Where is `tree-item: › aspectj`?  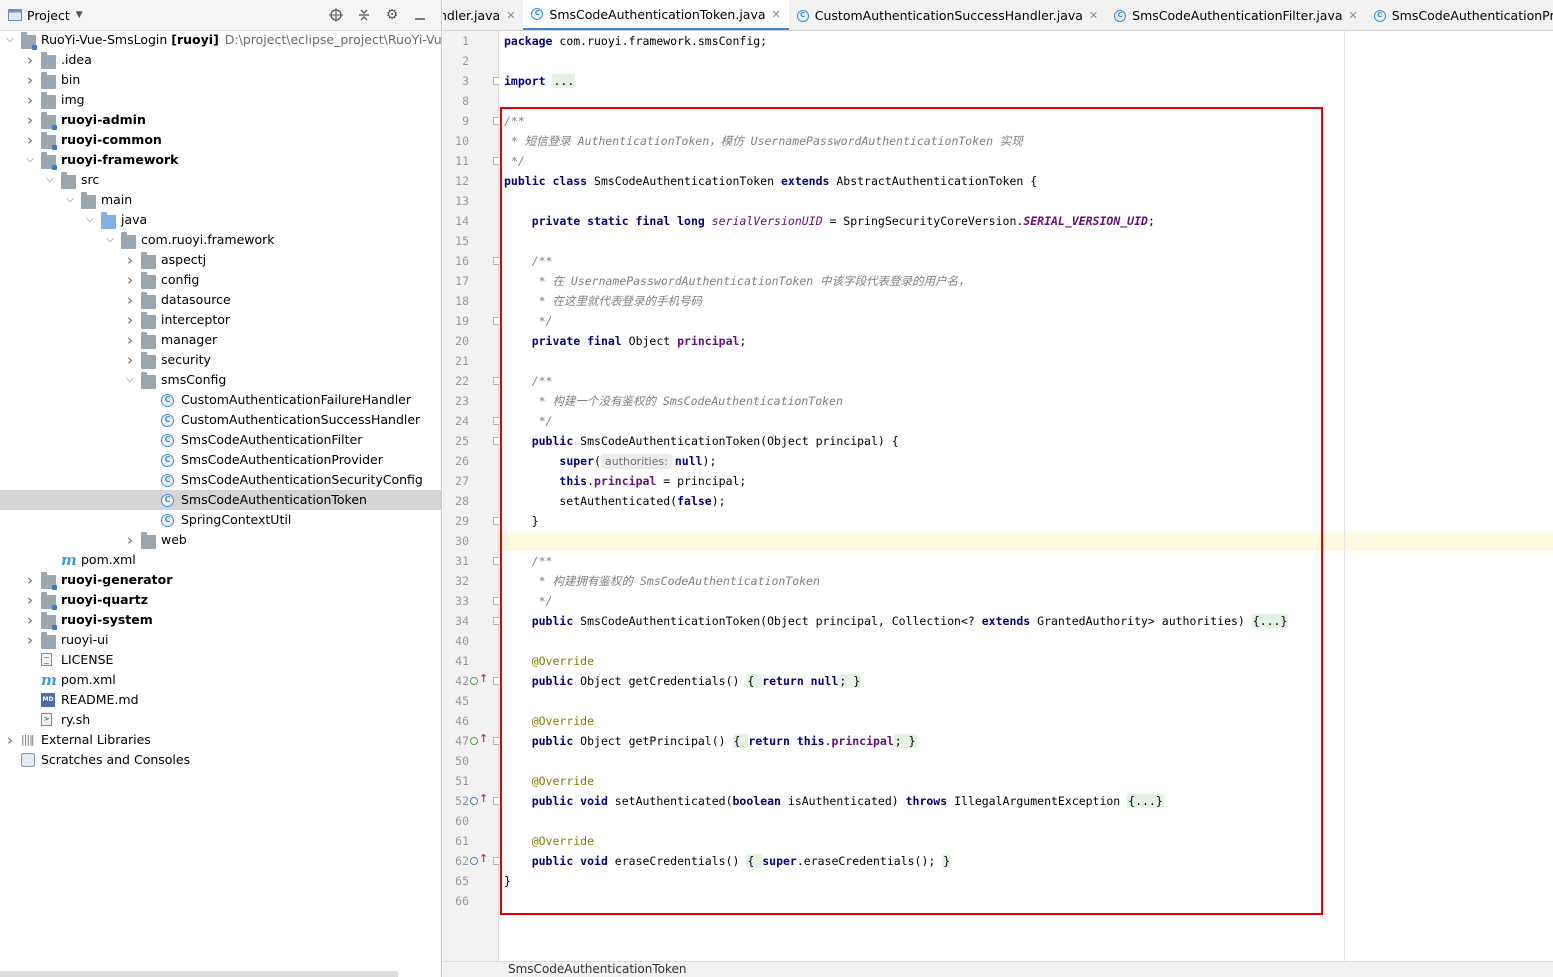
tree-item: › aspectj is located at coordinates (220, 260).